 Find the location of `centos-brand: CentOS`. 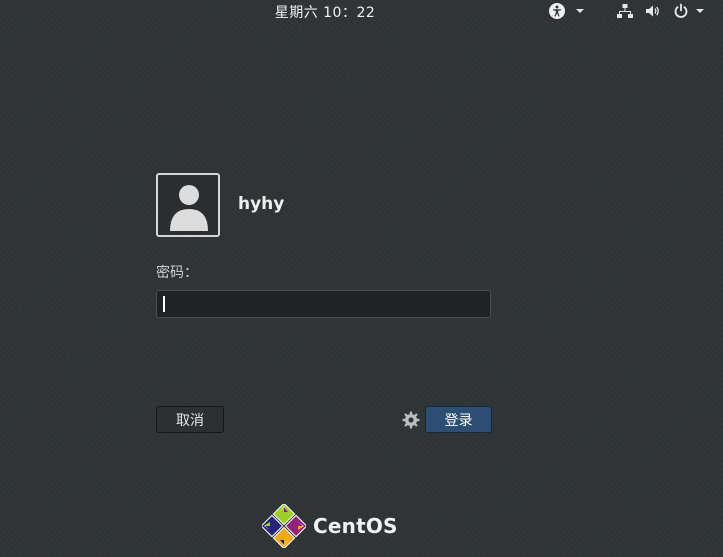

centos-brand: CentOS is located at coordinates (330, 526).